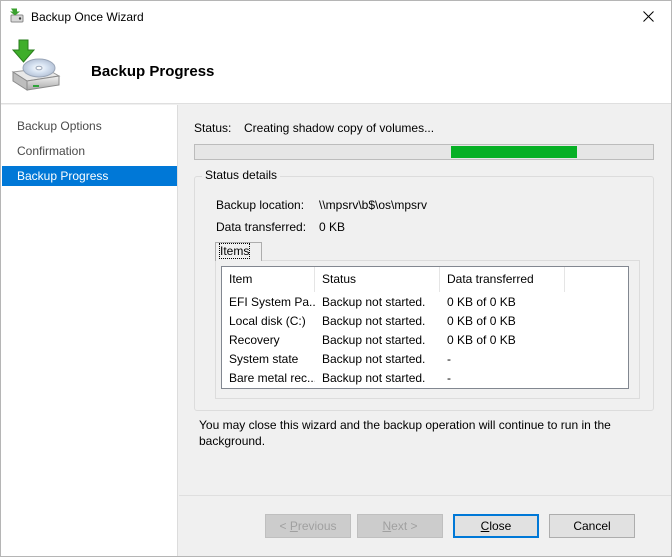 The width and height of the screenshot is (672, 557). Describe the element at coordinates (387, 526) in the screenshot. I see `next-button-accel: N` at that location.